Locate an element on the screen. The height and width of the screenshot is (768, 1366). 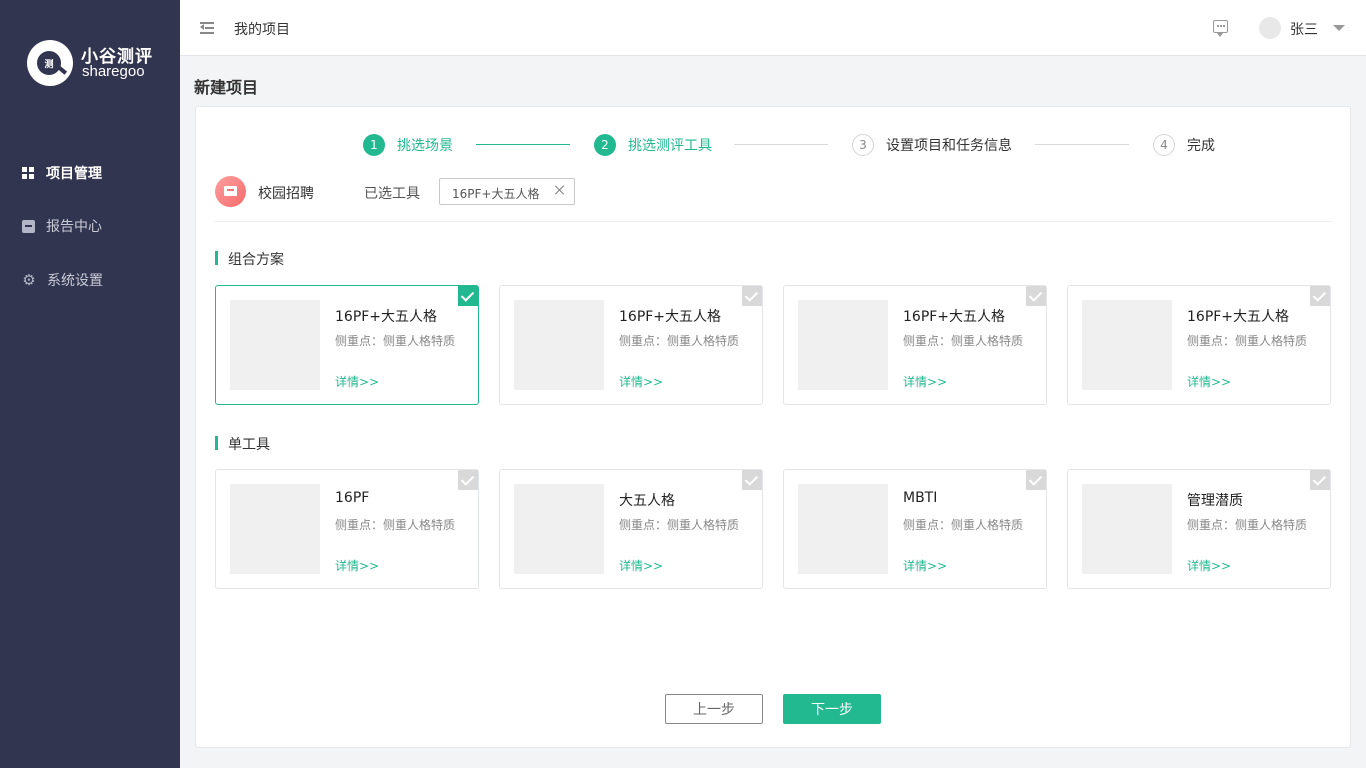
report-icon is located at coordinates (28, 226).